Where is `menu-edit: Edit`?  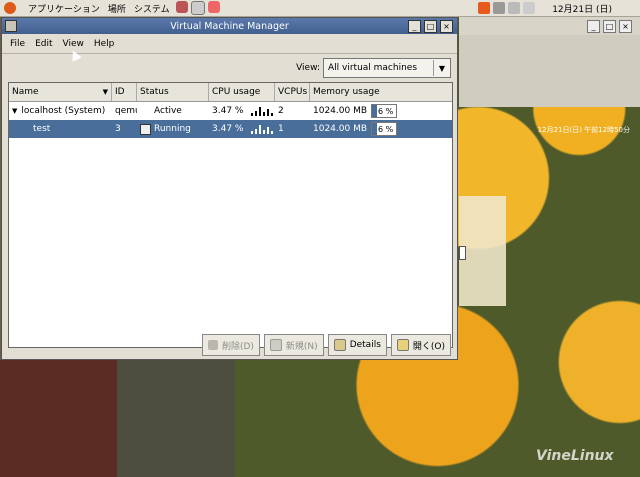
menu-edit: Edit is located at coordinates (43, 44).